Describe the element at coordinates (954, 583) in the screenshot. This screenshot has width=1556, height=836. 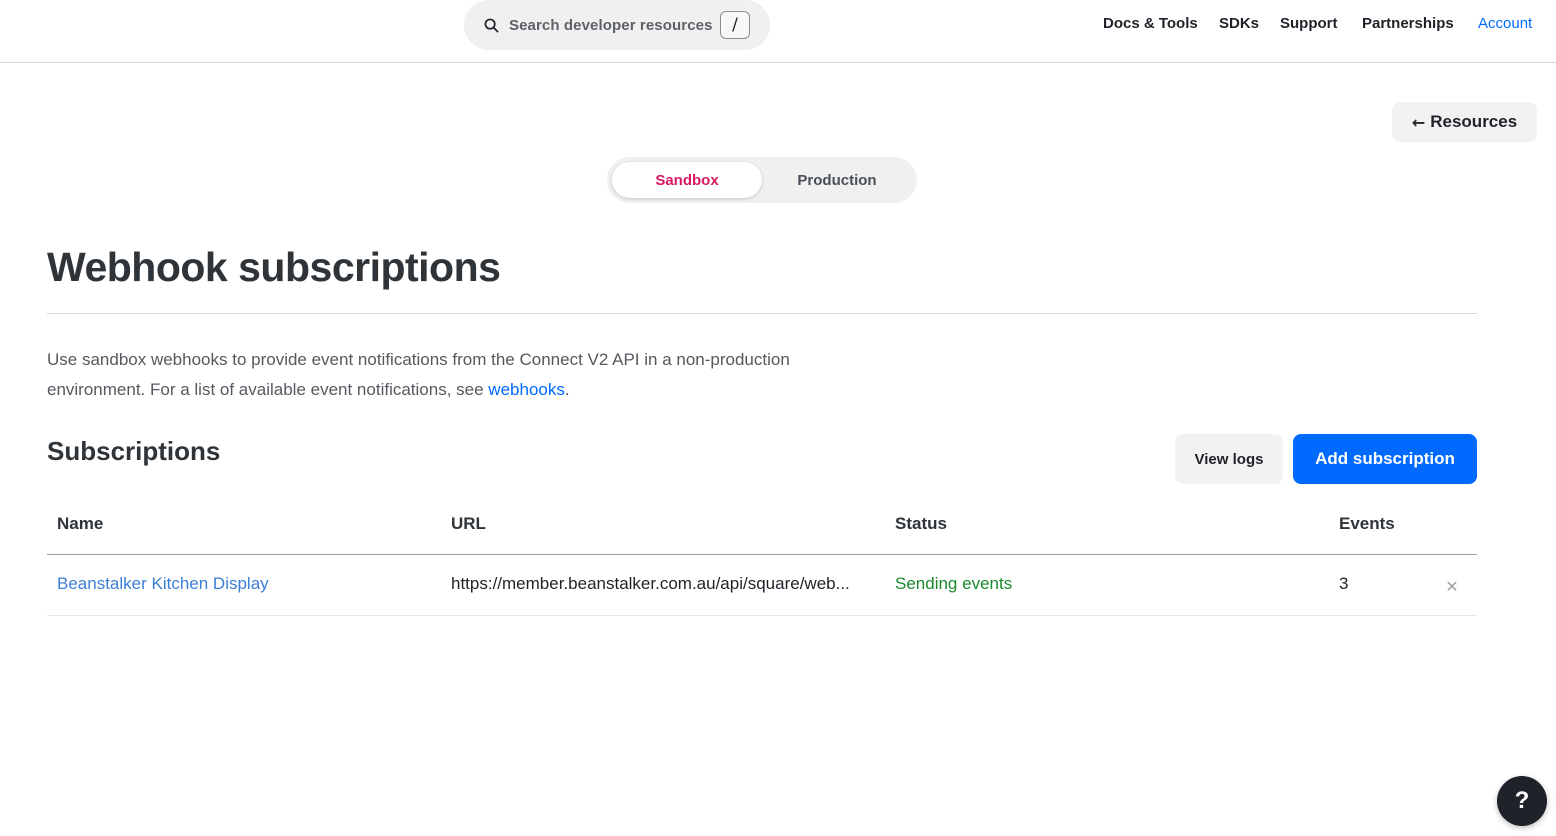
I see `subscription-status: Sending events` at that location.